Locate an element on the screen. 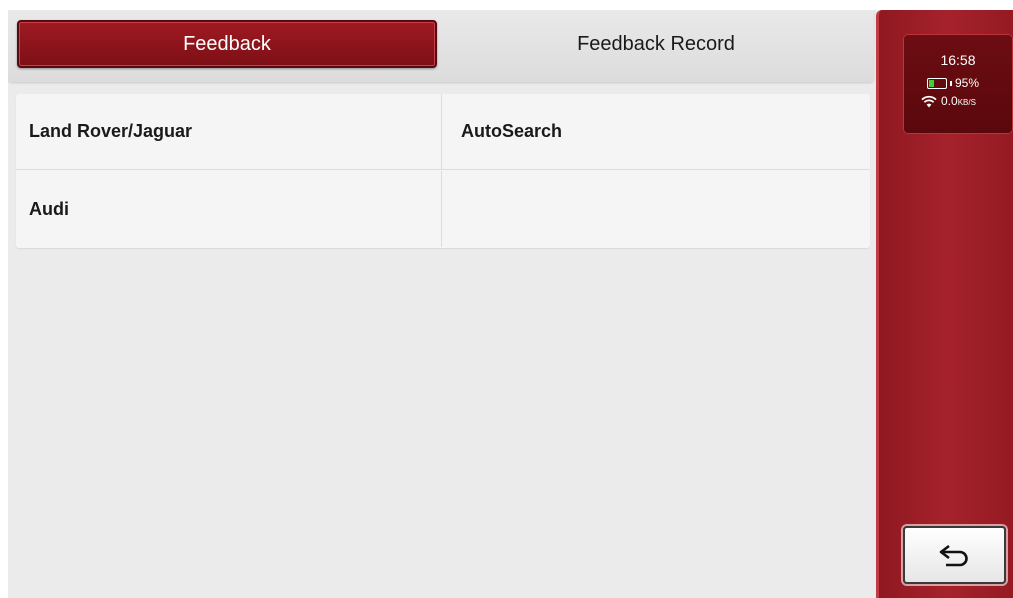 The height and width of the screenshot is (598, 1013). back-arrow-icon is located at coordinates (953, 555).